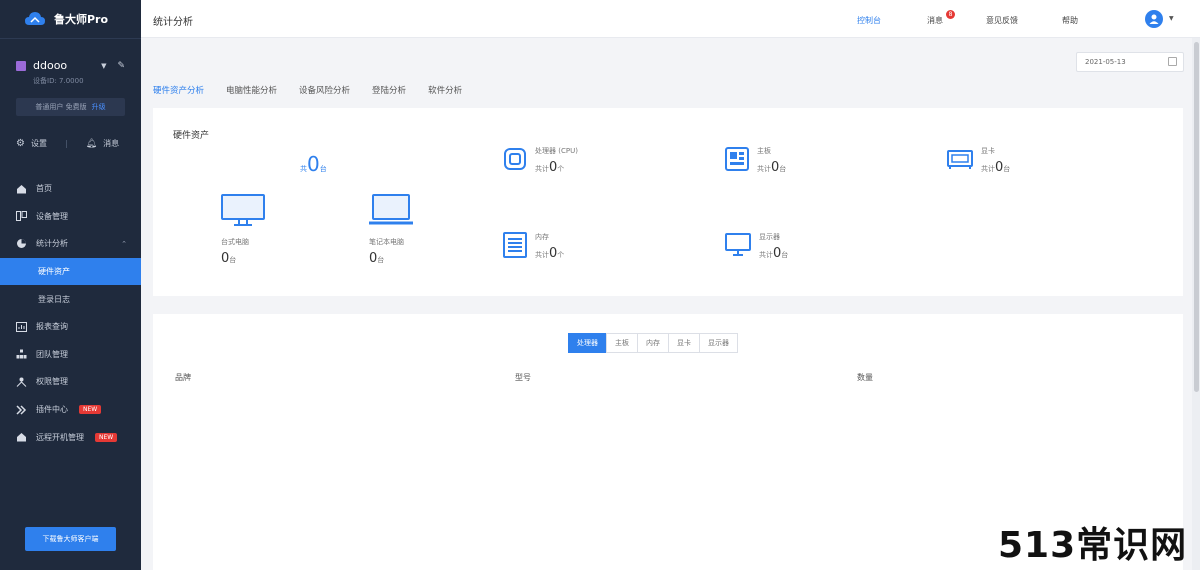  I want to click on display-stat: 显示器 共计0台, so click(756, 246).